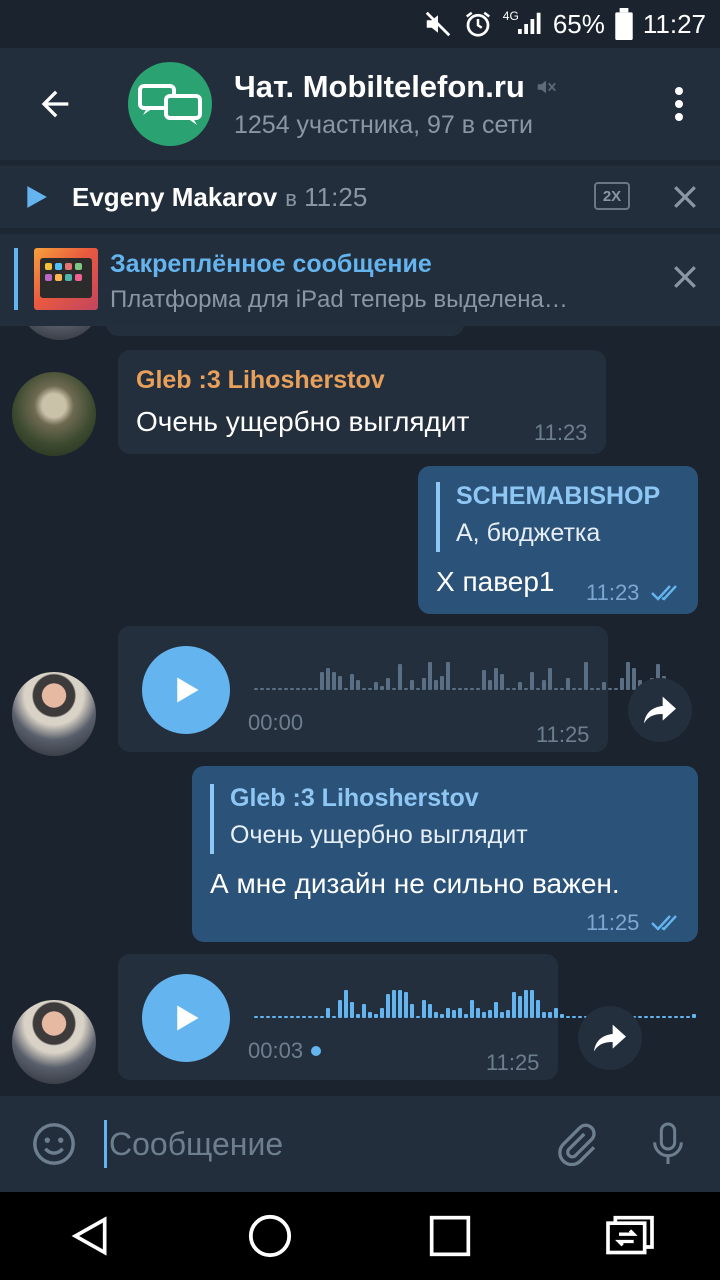  What do you see at coordinates (548, 517) in the screenshot?
I see `reply-quote: SCHEMABISHOP А, бюджетка` at bounding box center [548, 517].